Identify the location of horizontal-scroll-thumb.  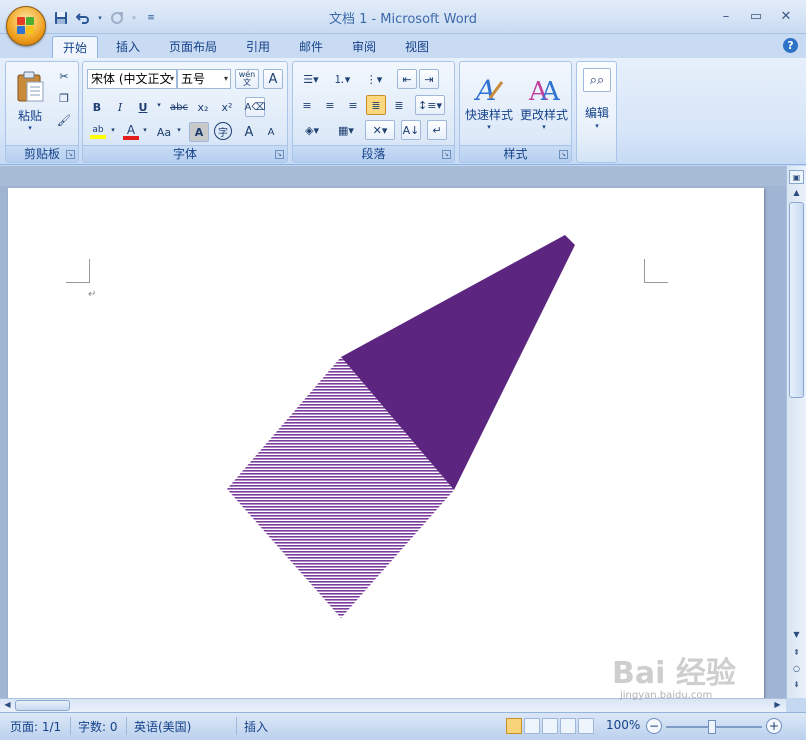
(42, 705).